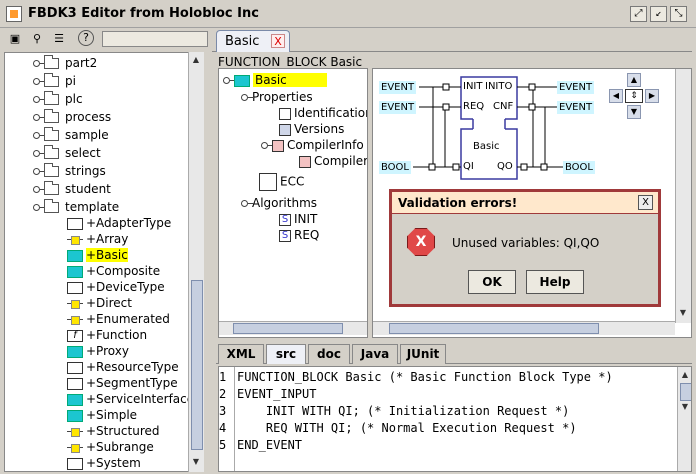 The width and height of the screenshot is (696, 474). What do you see at coordinates (113, 271) in the screenshot?
I see `template-item: +Composite` at bounding box center [113, 271].